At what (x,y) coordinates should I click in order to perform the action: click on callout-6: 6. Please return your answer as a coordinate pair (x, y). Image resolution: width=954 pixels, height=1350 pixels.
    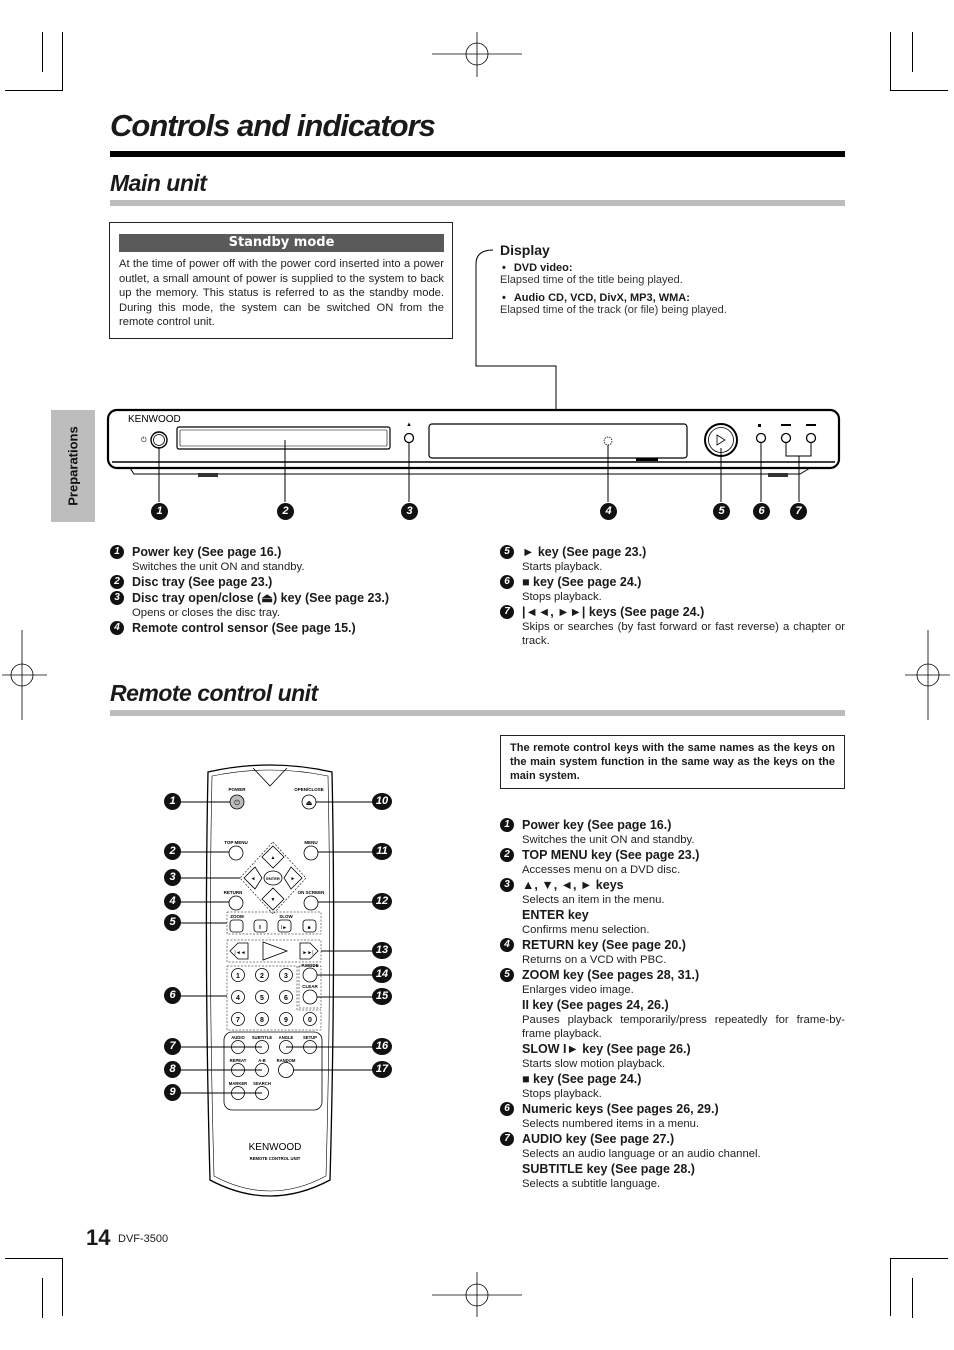
    Looking at the image, I should click on (761, 511).